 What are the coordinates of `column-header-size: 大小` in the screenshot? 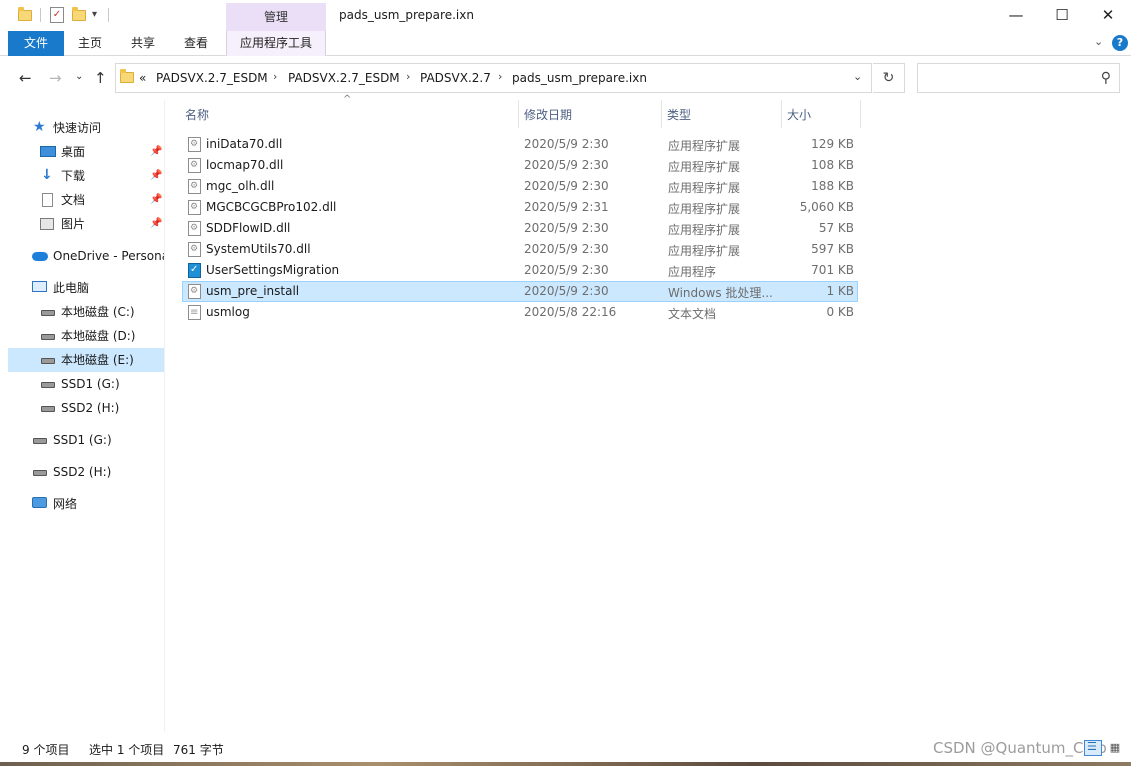 It's located at (799, 116).